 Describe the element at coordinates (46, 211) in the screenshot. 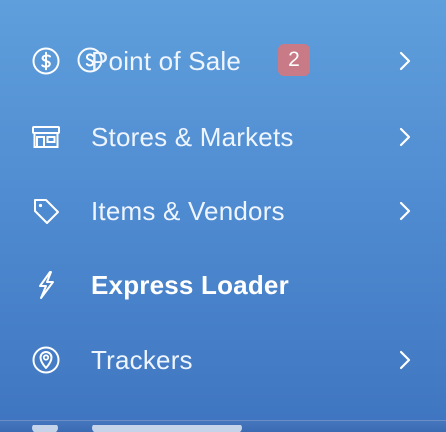

I see `tag-icon` at that location.